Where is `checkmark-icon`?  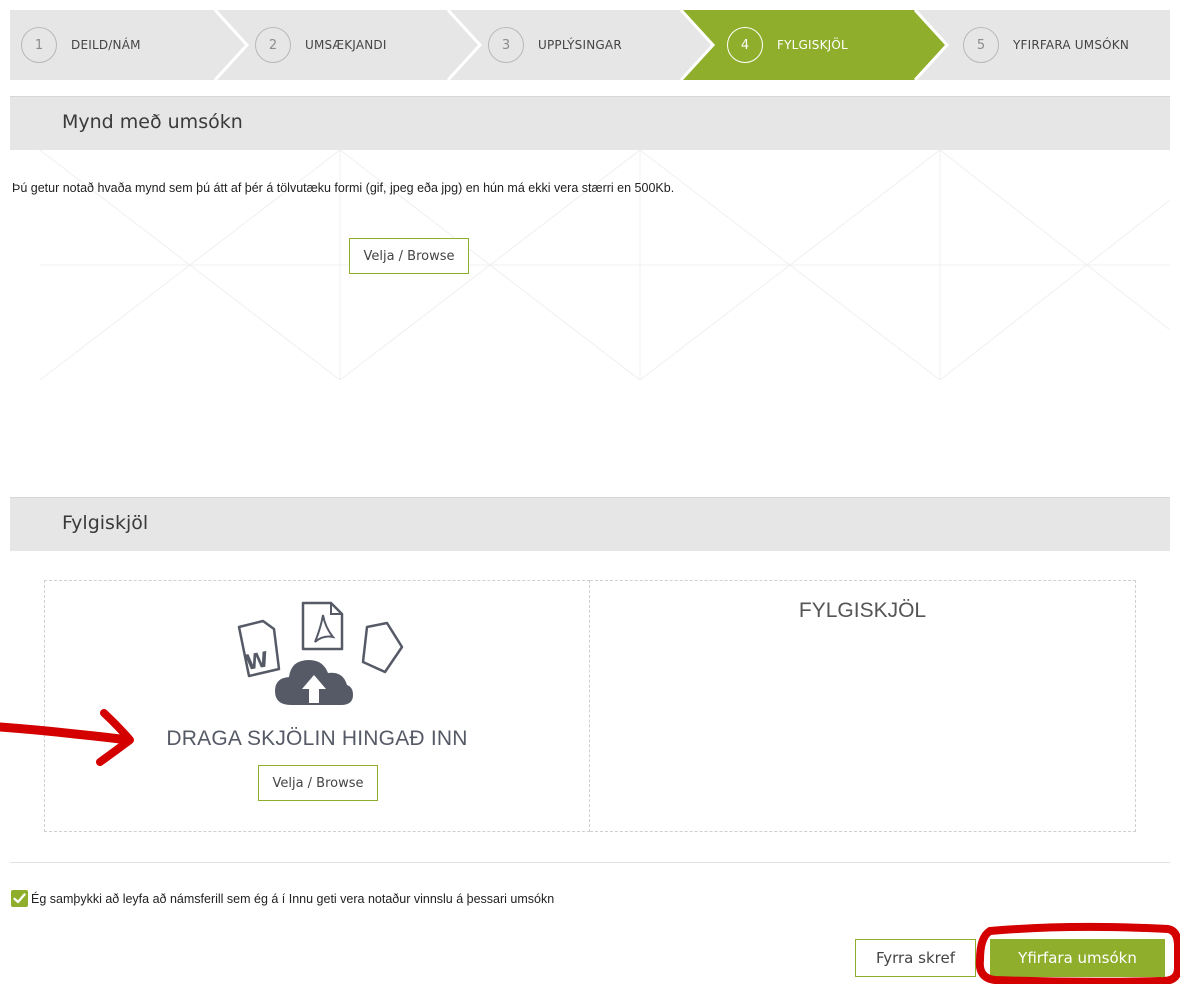 checkmark-icon is located at coordinates (19, 898).